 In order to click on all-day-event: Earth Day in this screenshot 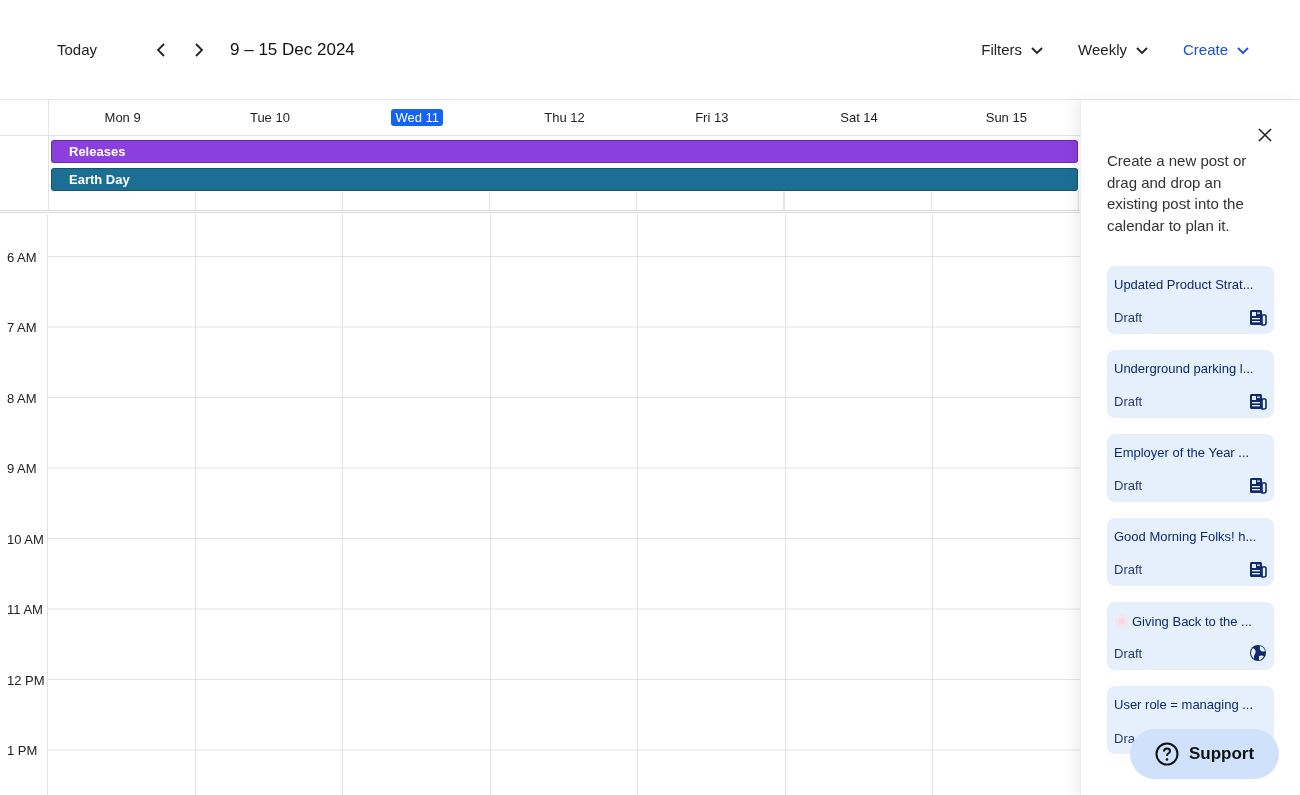, I will do `click(564, 179)`.